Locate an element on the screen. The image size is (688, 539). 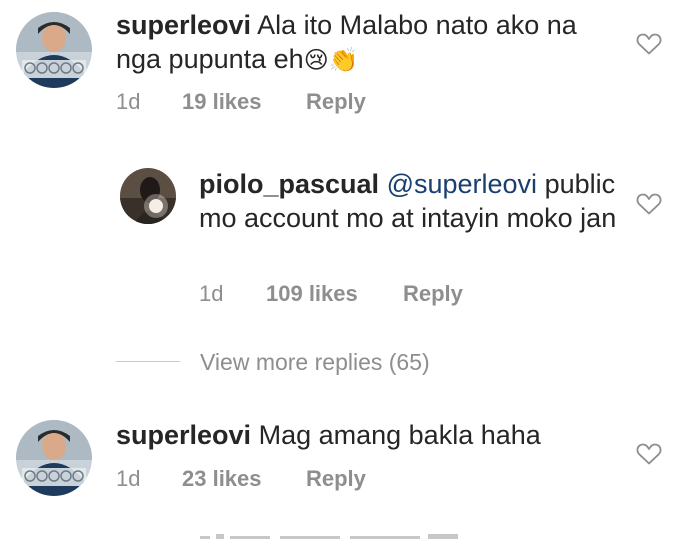
view-more-replies-label: View more replies (65) is located at coordinates (315, 362).